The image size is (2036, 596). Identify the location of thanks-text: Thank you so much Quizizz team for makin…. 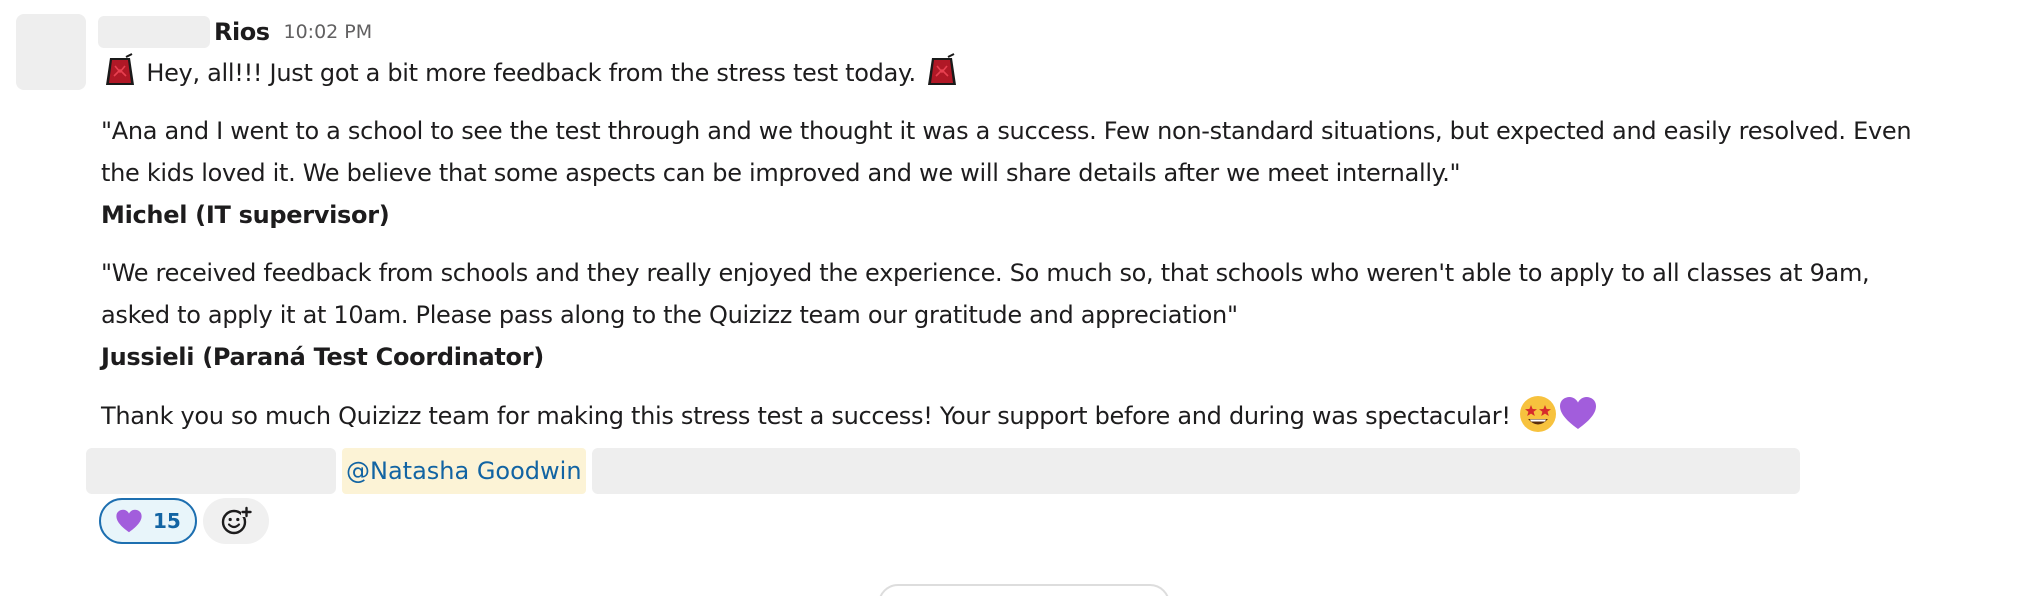
(806, 416).